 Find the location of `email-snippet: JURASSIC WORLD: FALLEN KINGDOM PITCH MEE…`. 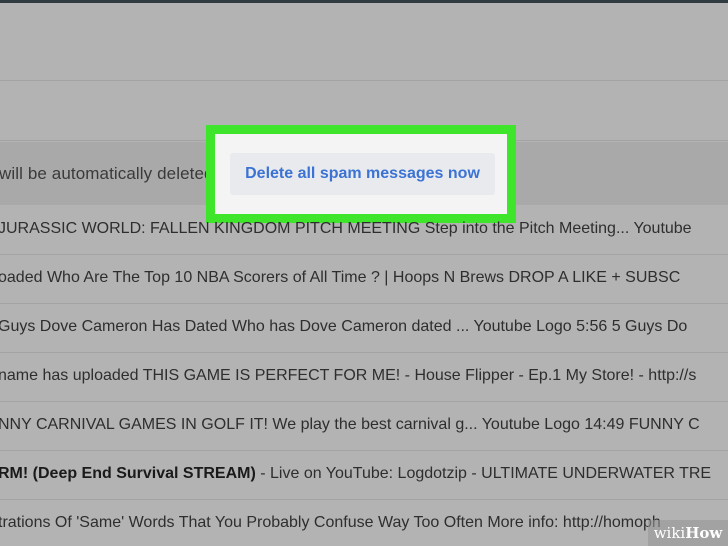

email-snippet: JURASSIC WORLD: FALLEN KINGDOM PITCH MEE… is located at coordinates (346, 229).